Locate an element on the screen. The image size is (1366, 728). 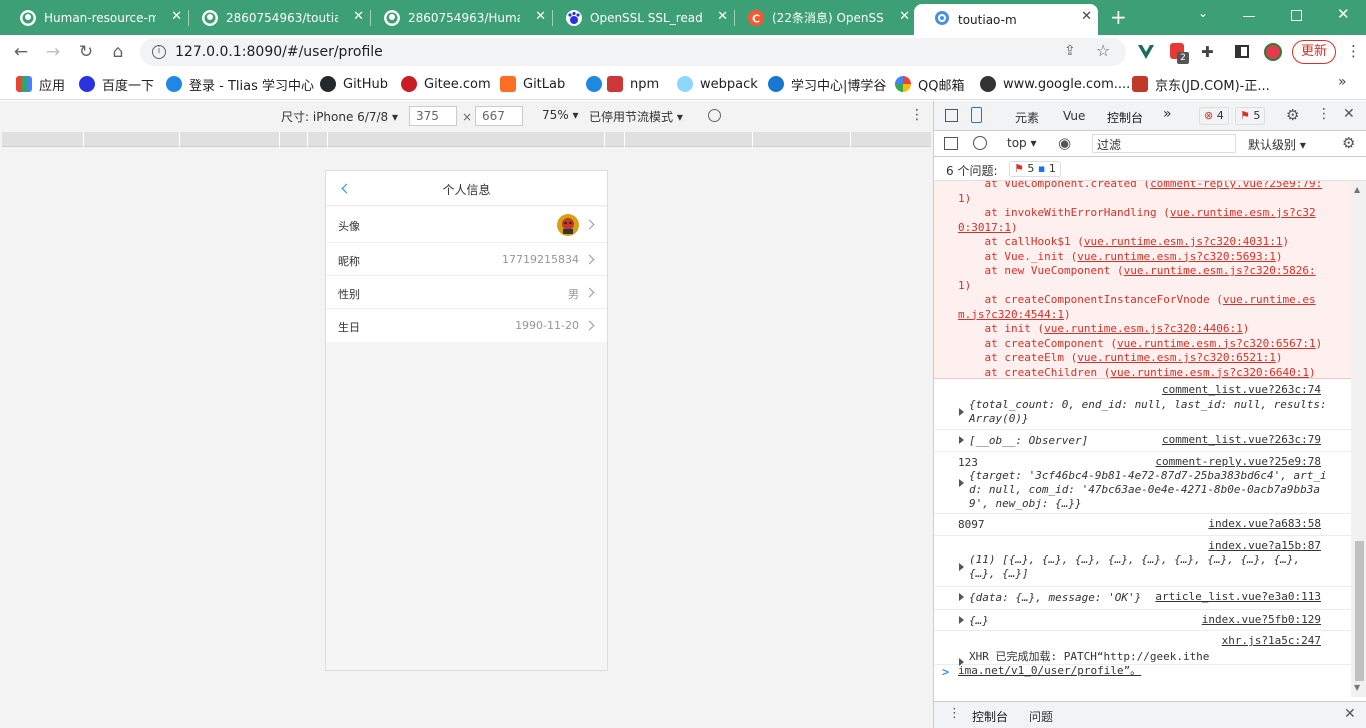
new-tab-icon: + is located at coordinates (1118, 17).